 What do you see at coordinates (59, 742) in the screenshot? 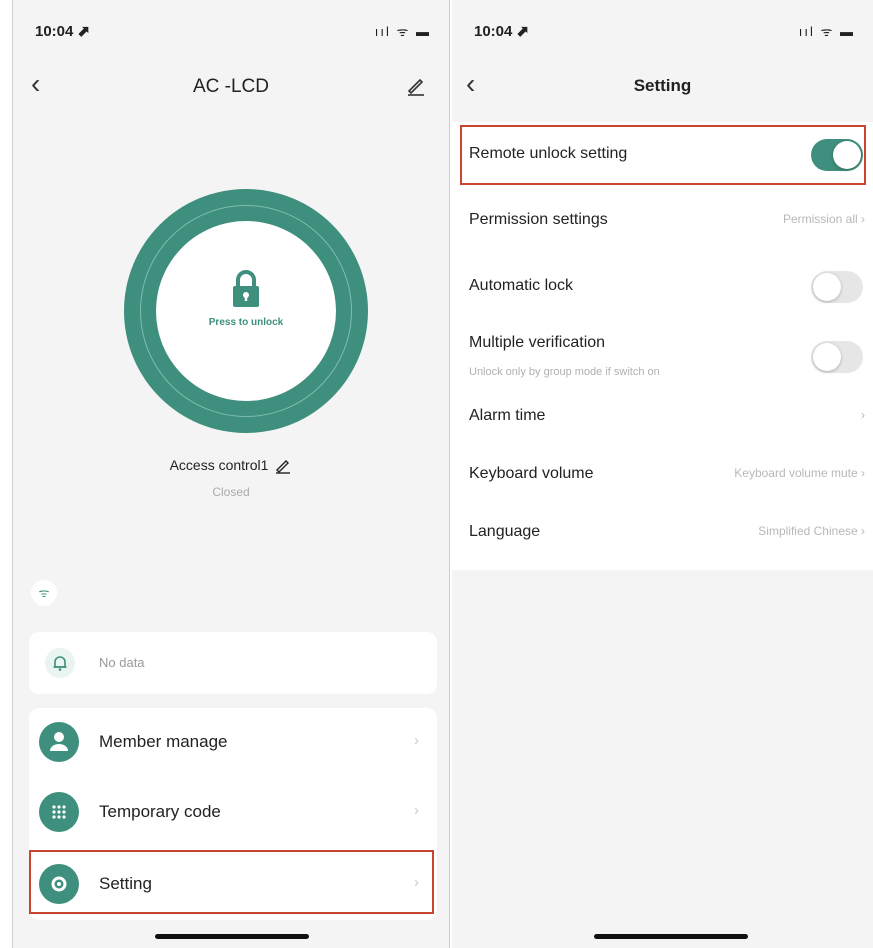
I see `person-icon` at bounding box center [59, 742].